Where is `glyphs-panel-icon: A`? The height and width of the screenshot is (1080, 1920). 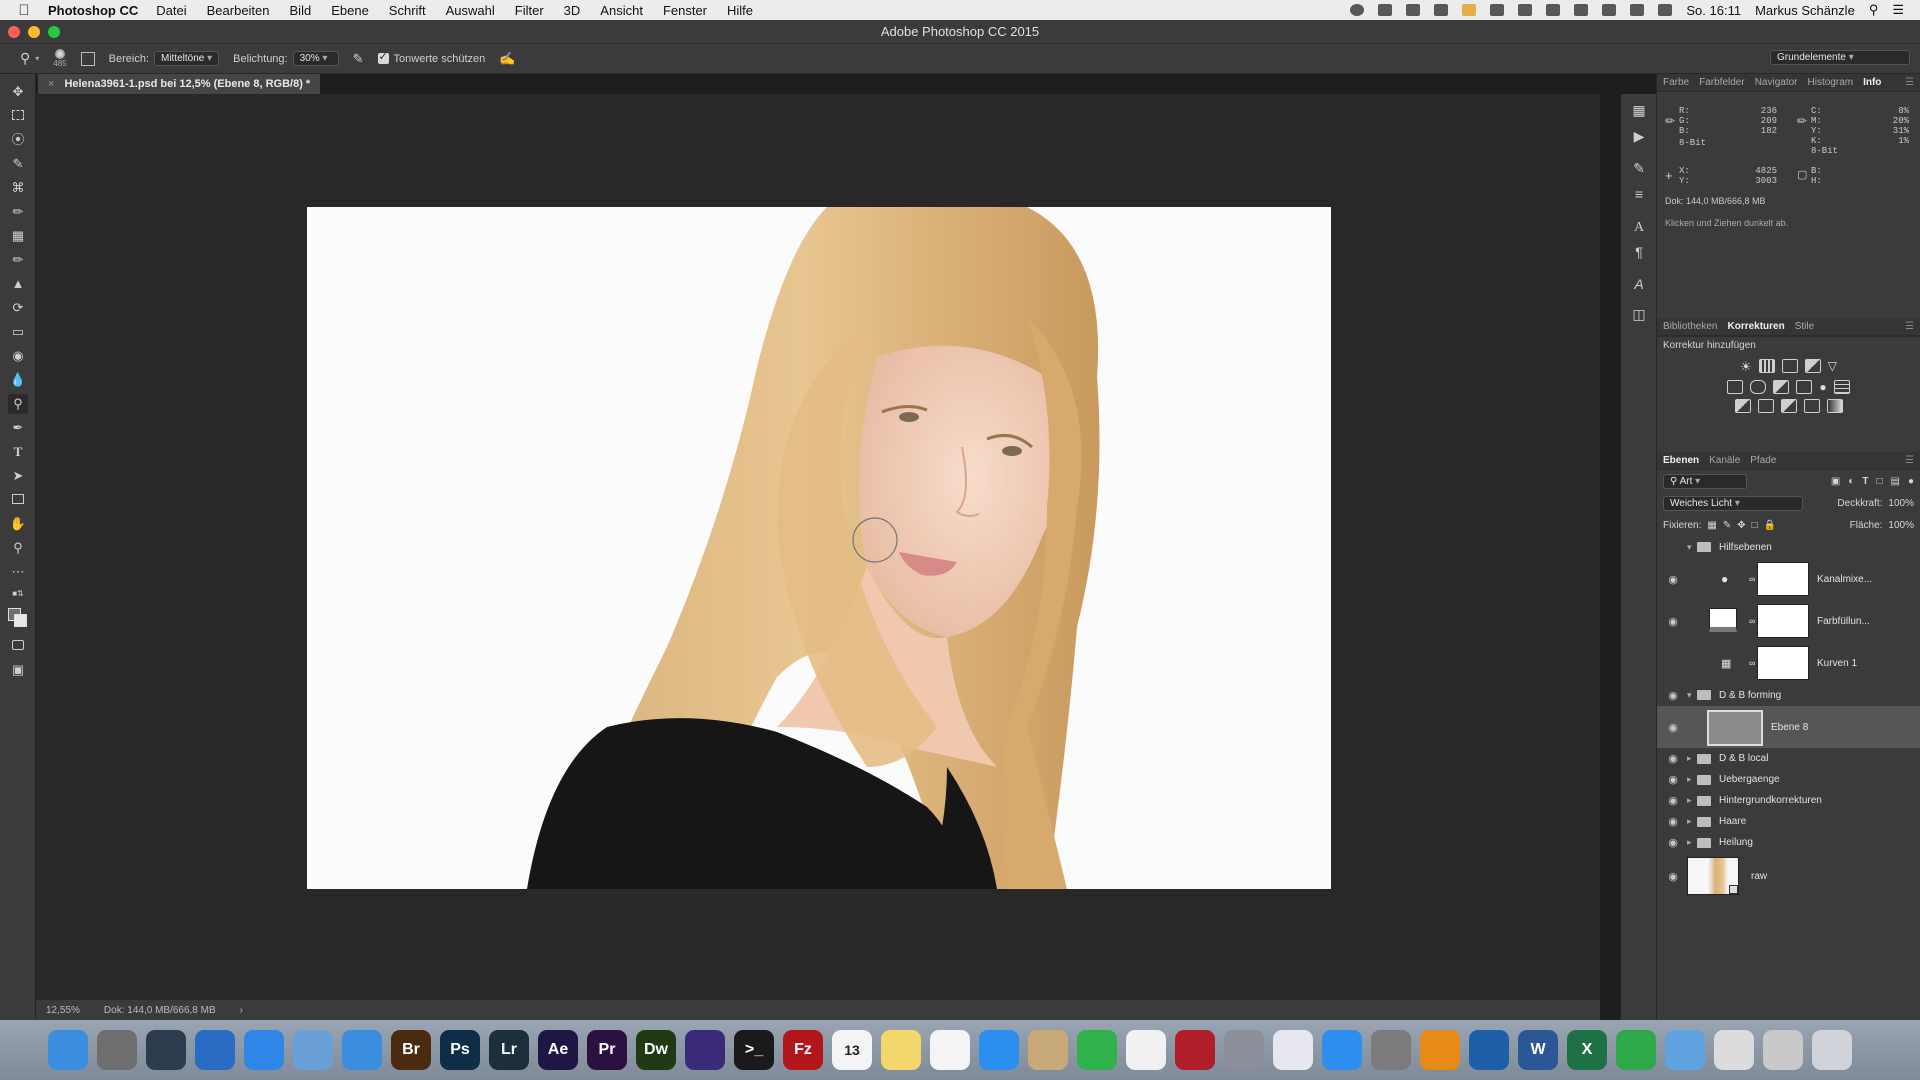 glyphs-panel-icon: A is located at coordinates (1639, 284).